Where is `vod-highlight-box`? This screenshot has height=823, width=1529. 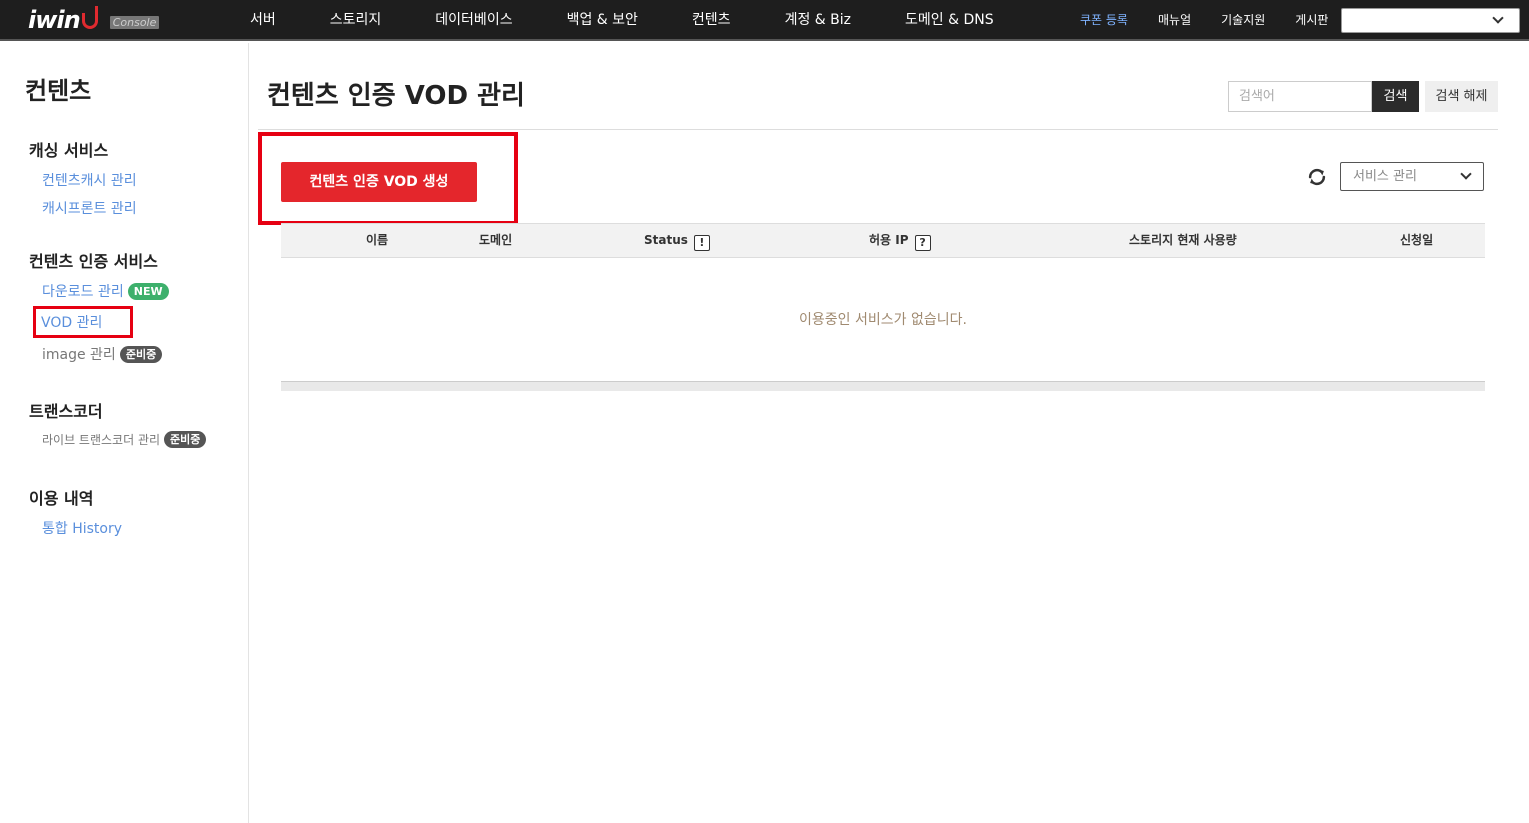 vod-highlight-box is located at coordinates (83, 322).